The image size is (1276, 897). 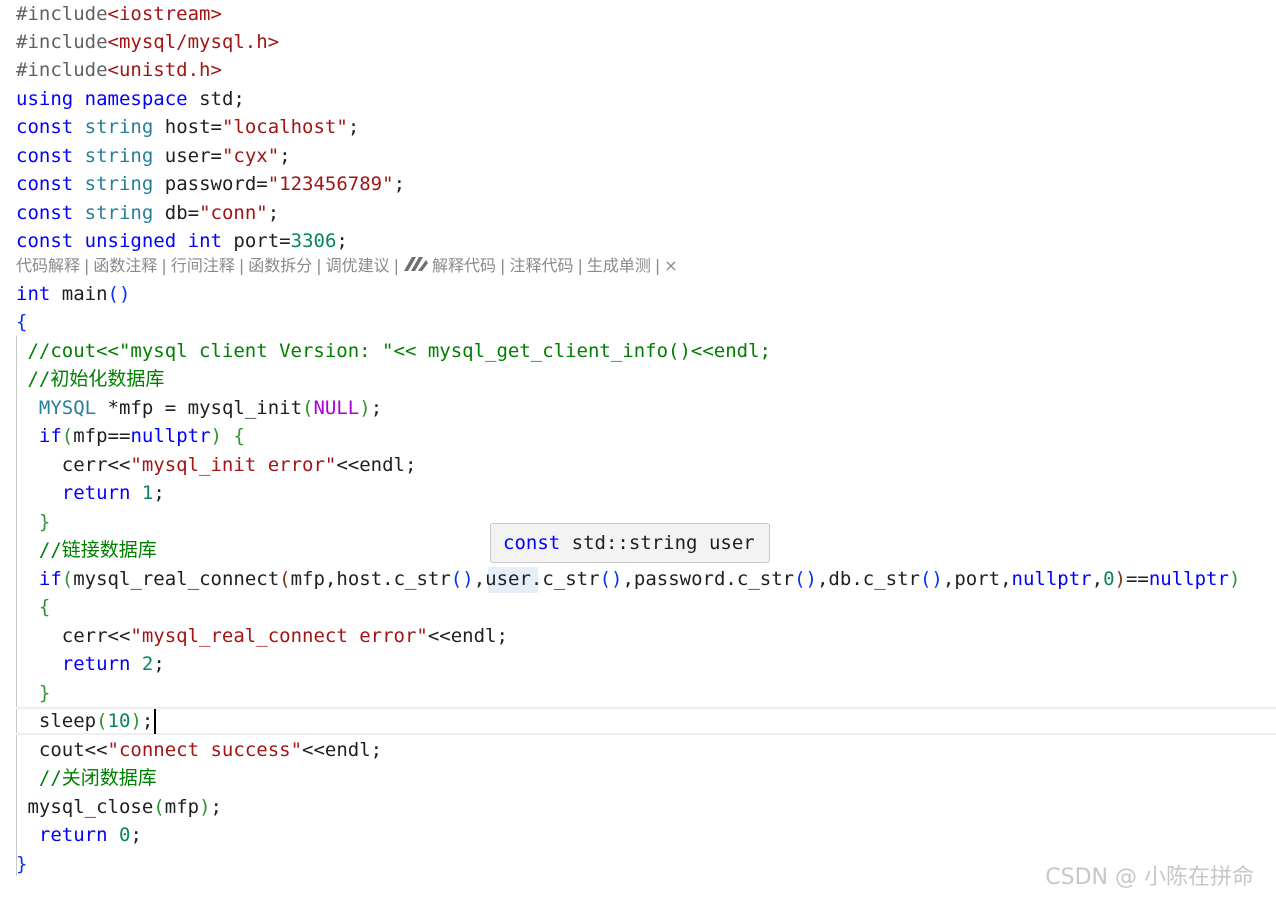 I want to click on keyword: using, so click(x=45, y=99).